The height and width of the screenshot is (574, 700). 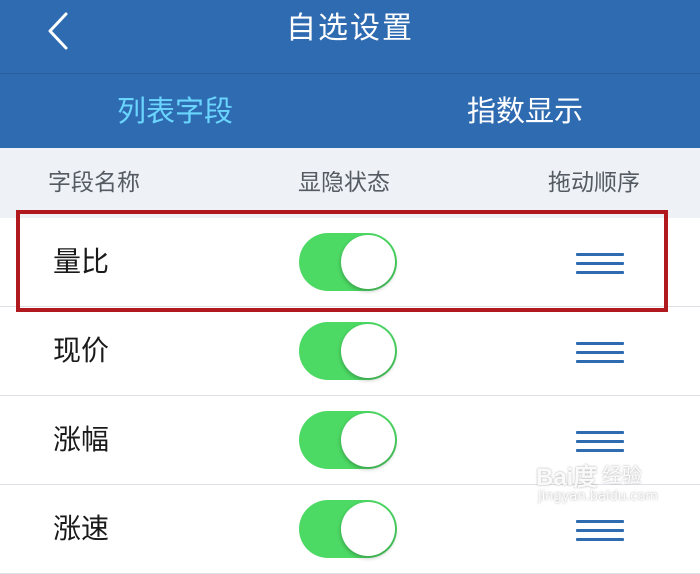 I want to click on field-name: 涨速, so click(x=81, y=528).